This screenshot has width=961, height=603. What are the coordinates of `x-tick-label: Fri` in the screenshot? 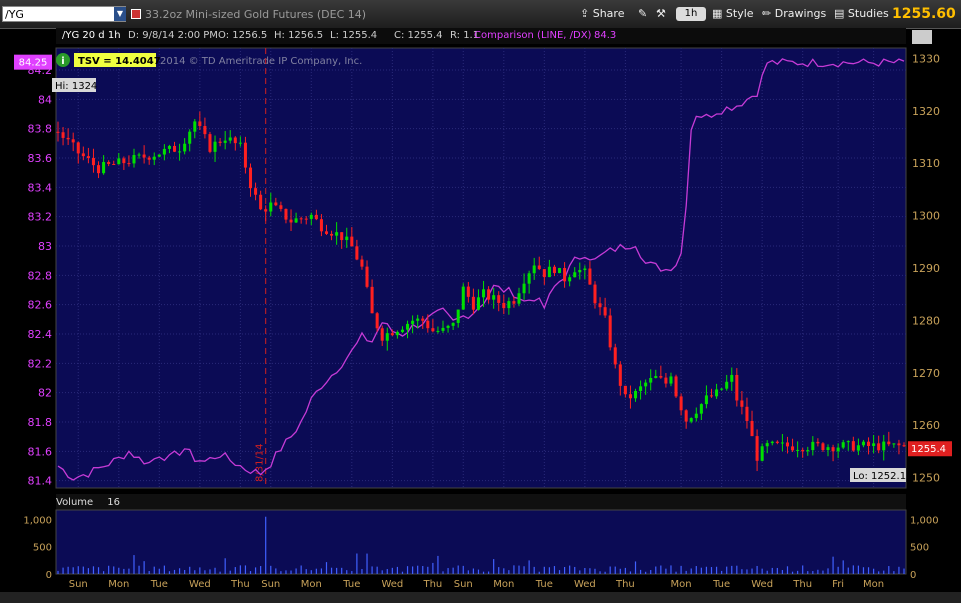 It's located at (838, 584).